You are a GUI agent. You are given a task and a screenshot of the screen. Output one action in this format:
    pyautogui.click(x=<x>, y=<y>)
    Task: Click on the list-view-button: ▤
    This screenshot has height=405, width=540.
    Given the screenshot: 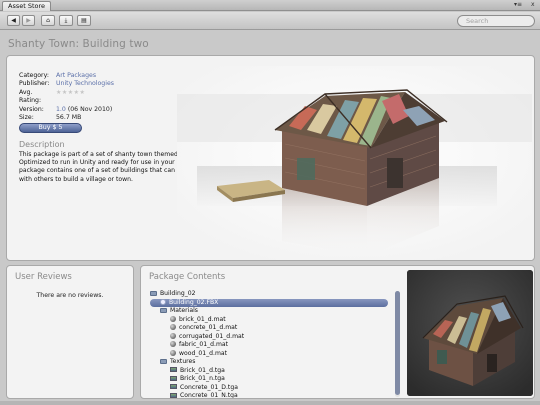 What is the action you would take?
    pyautogui.click(x=84, y=20)
    